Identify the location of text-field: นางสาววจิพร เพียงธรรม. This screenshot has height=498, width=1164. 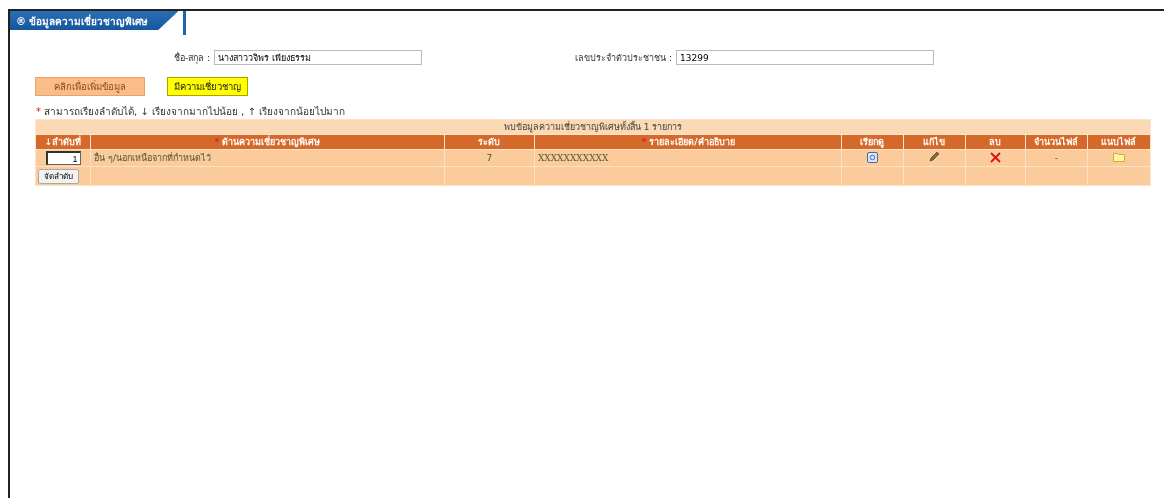
(318, 57).